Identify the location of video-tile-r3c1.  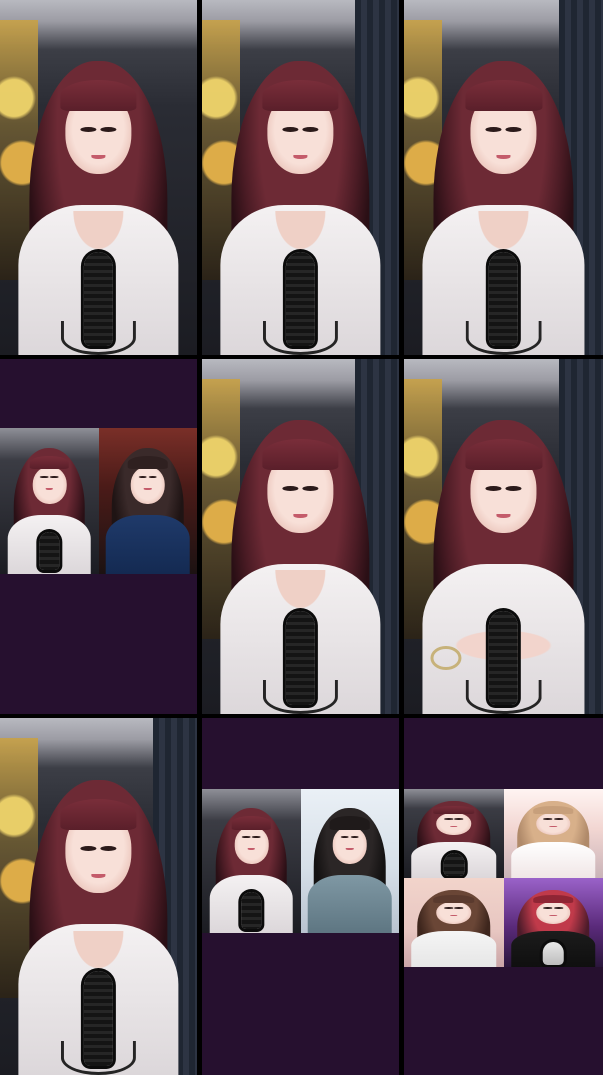
(98, 896).